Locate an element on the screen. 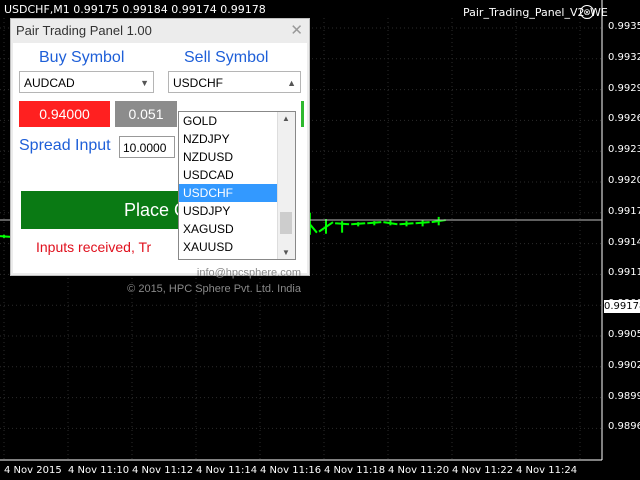  sell-symbol-value: USDCHF is located at coordinates (198, 83).